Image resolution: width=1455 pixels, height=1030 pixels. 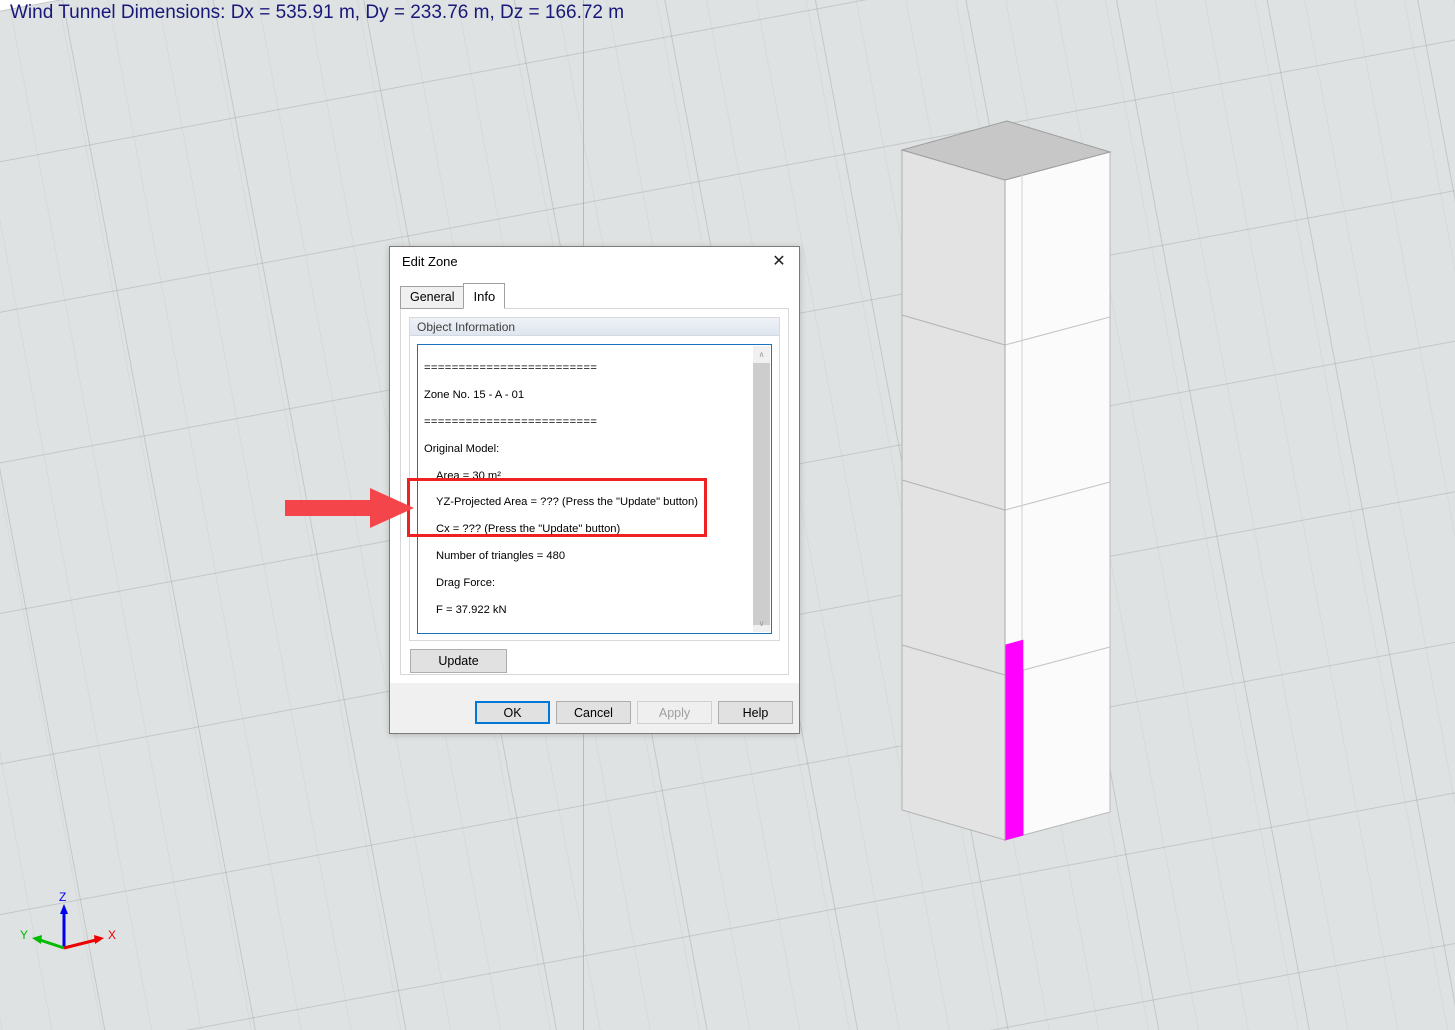 I want to click on axis-label-x: X, so click(x=112, y=935).